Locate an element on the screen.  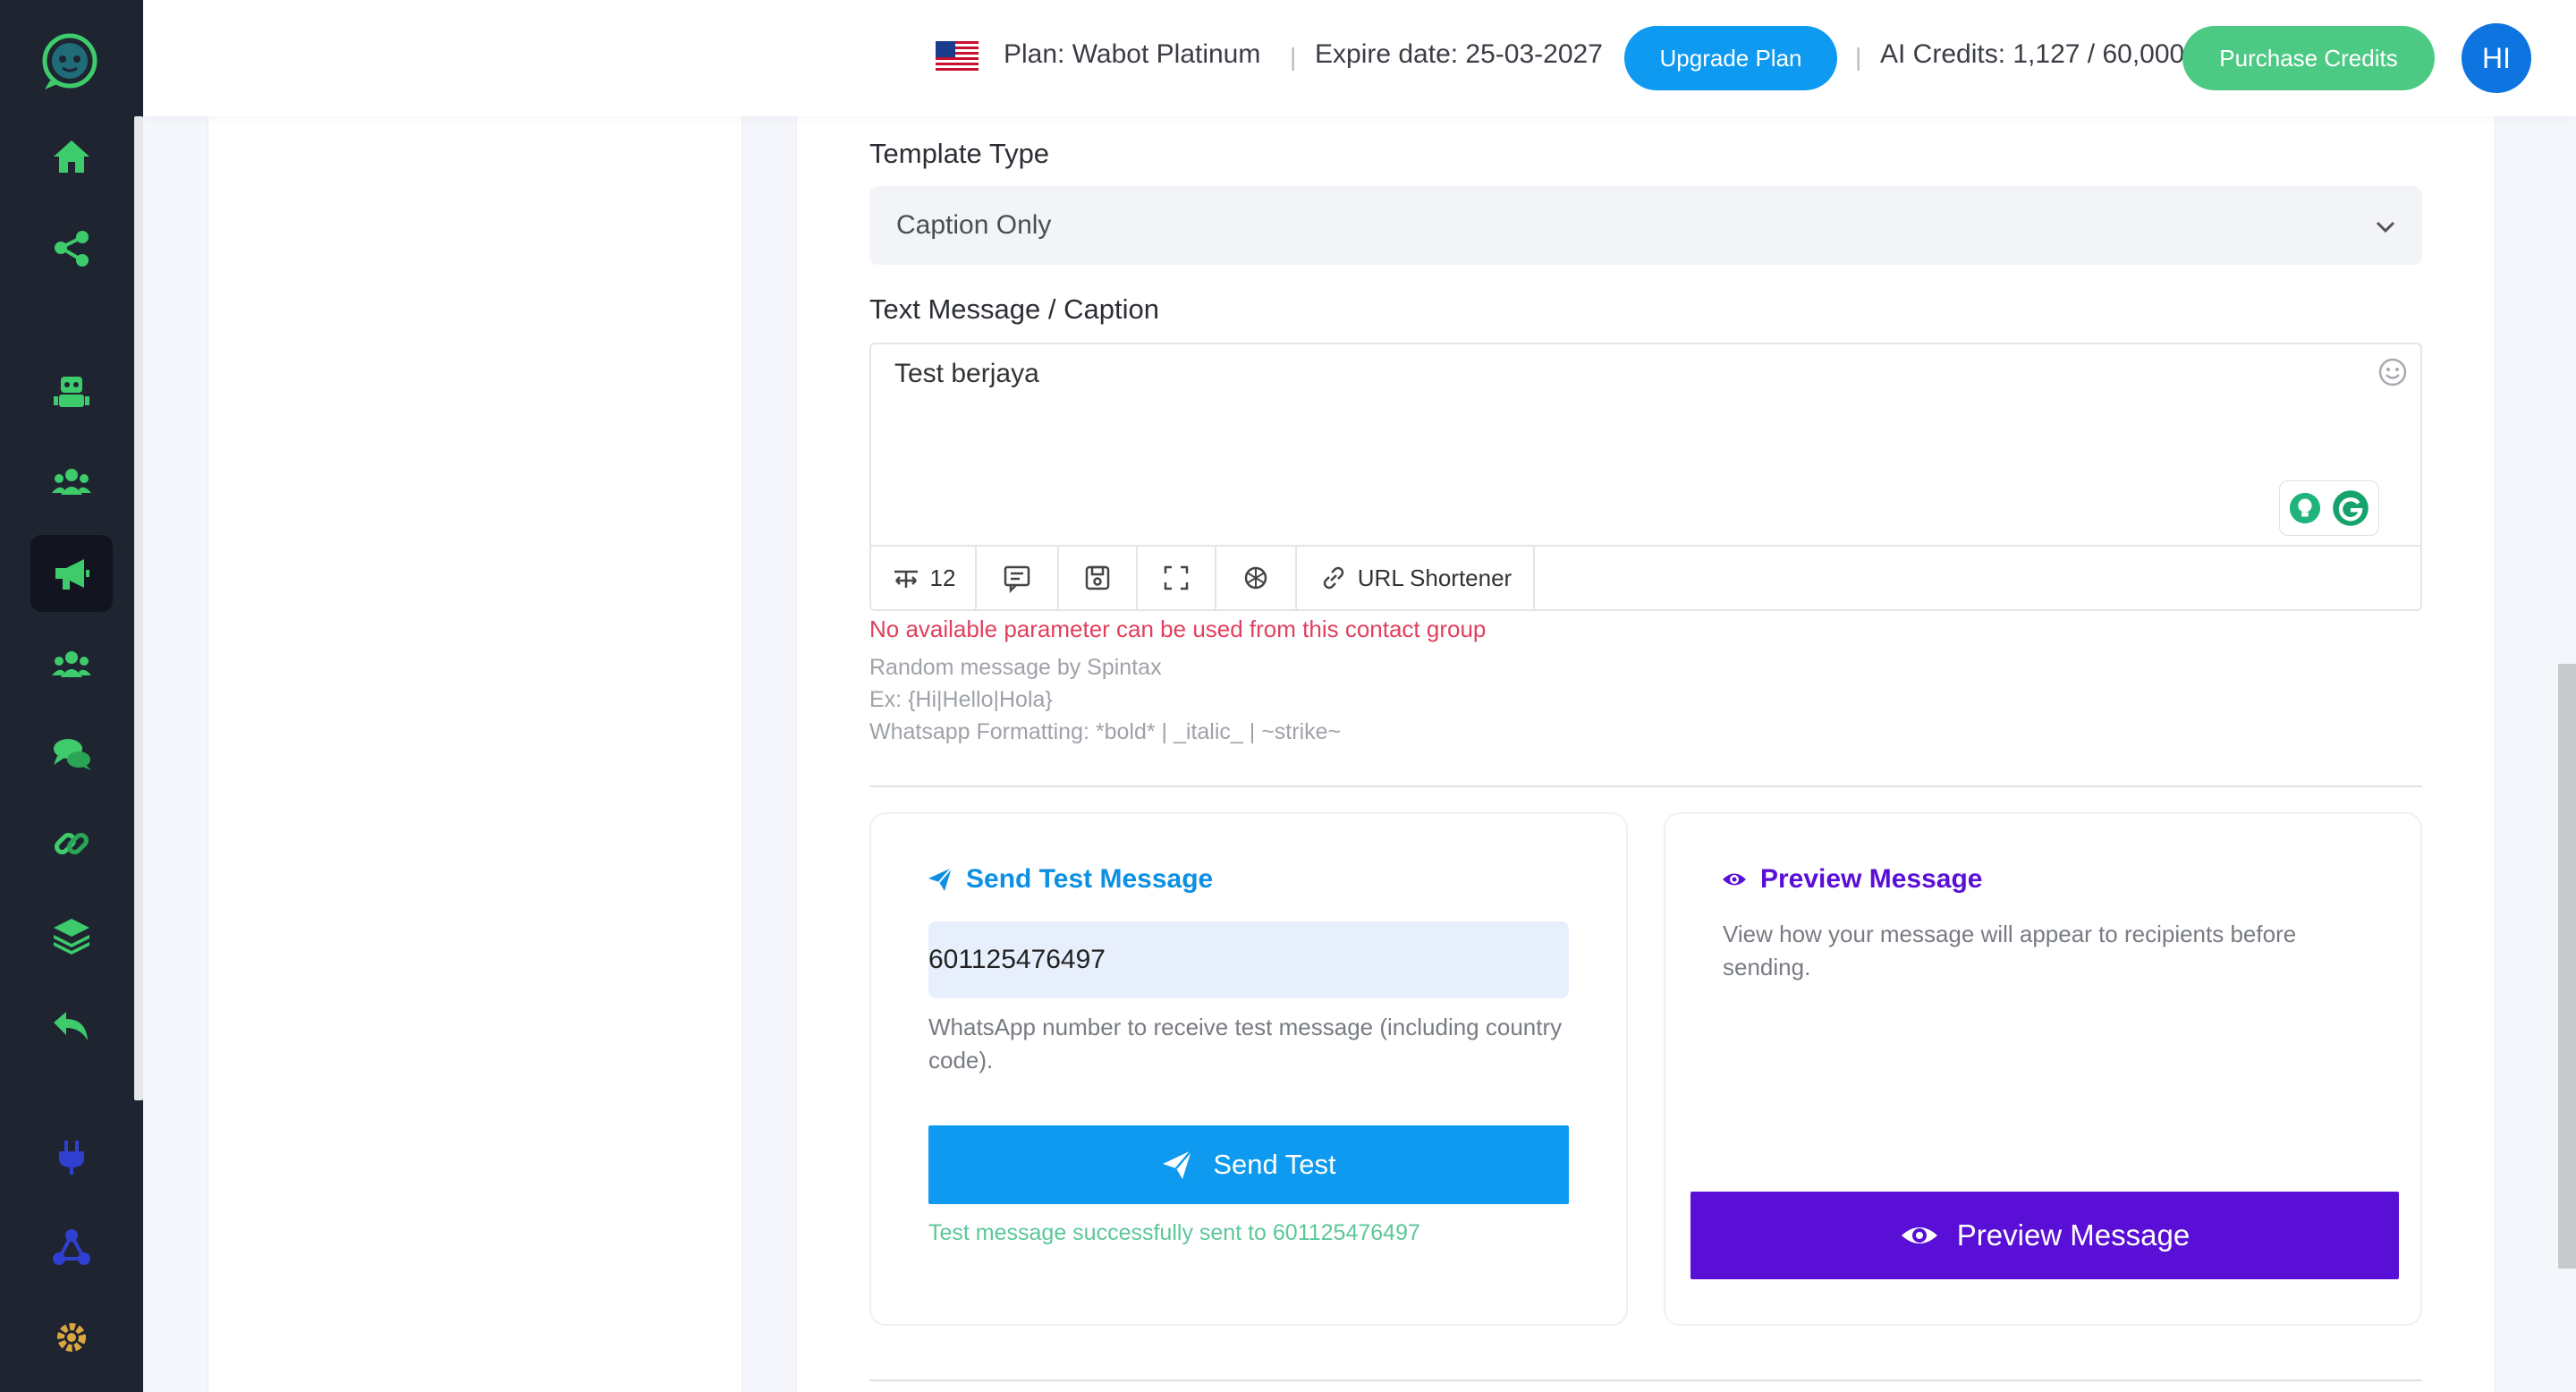
comment-tool-button is located at coordinates (1018, 578).